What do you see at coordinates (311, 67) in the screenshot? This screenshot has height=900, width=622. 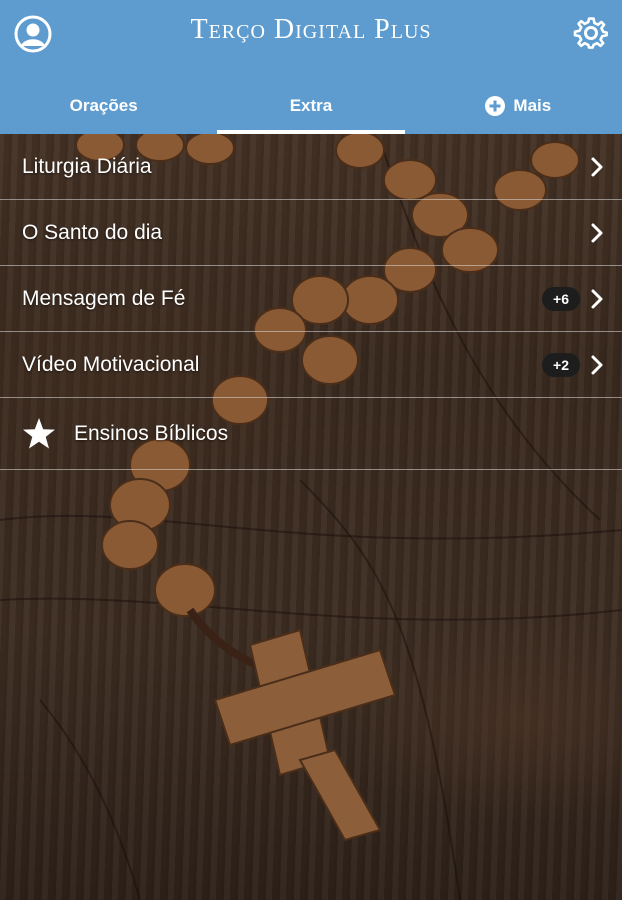 I see `app-header: Terço Digital Plus Orações Extra Mais` at bounding box center [311, 67].